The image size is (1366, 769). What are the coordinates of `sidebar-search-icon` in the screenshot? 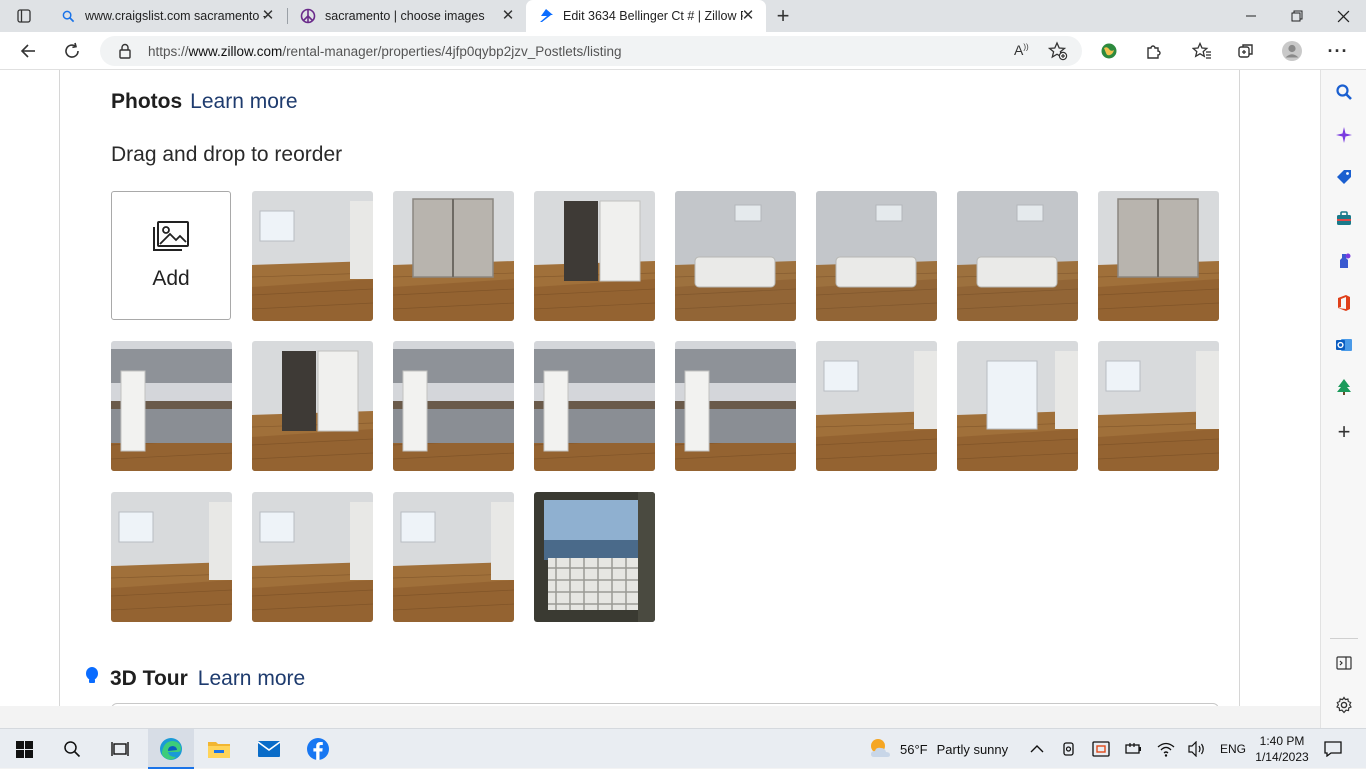 It's located at (1344, 92).